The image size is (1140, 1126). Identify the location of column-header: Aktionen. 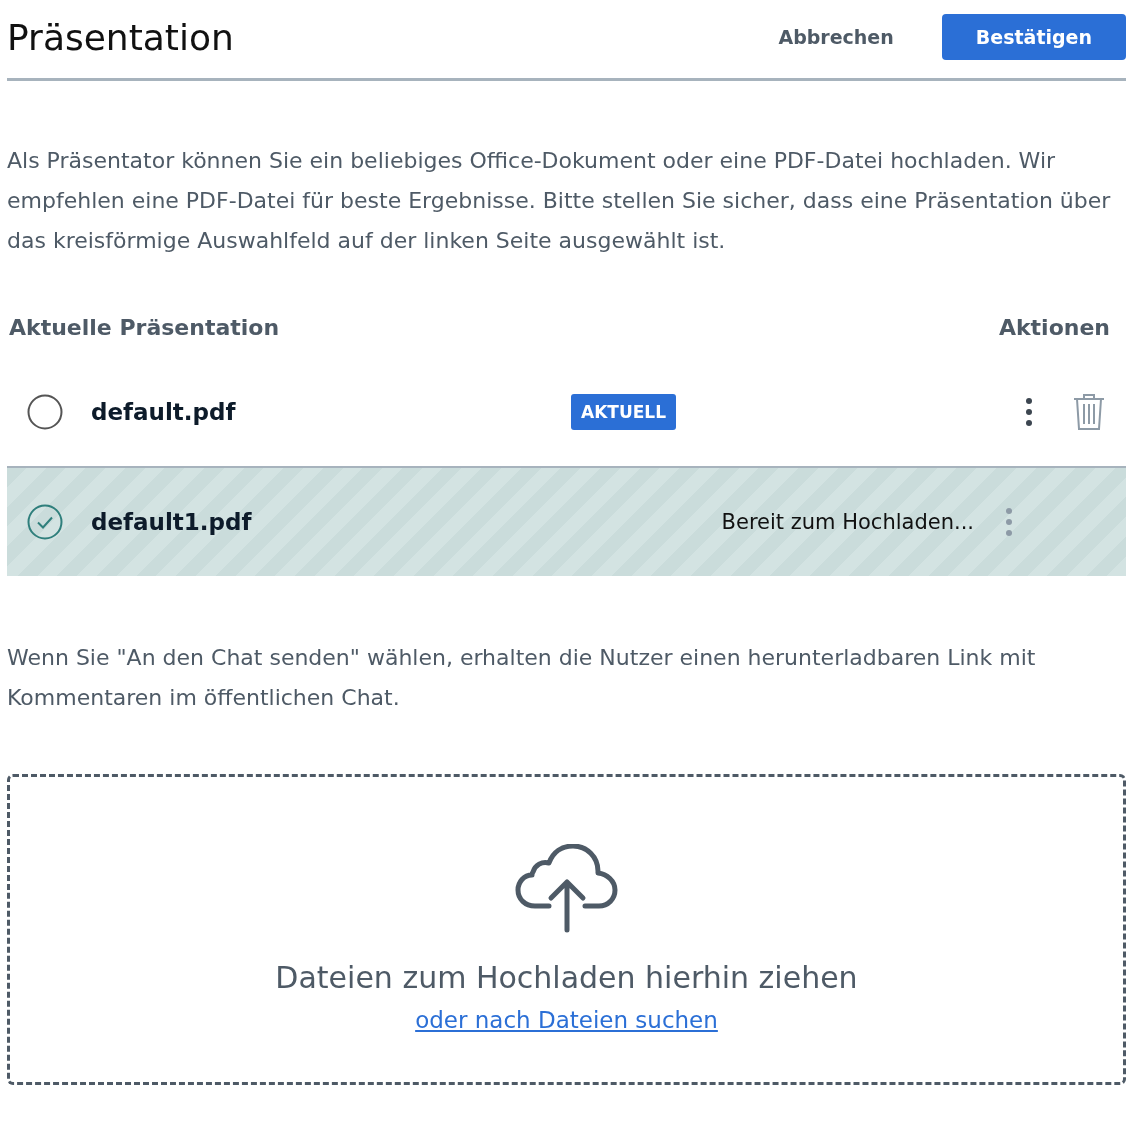
(1054, 327).